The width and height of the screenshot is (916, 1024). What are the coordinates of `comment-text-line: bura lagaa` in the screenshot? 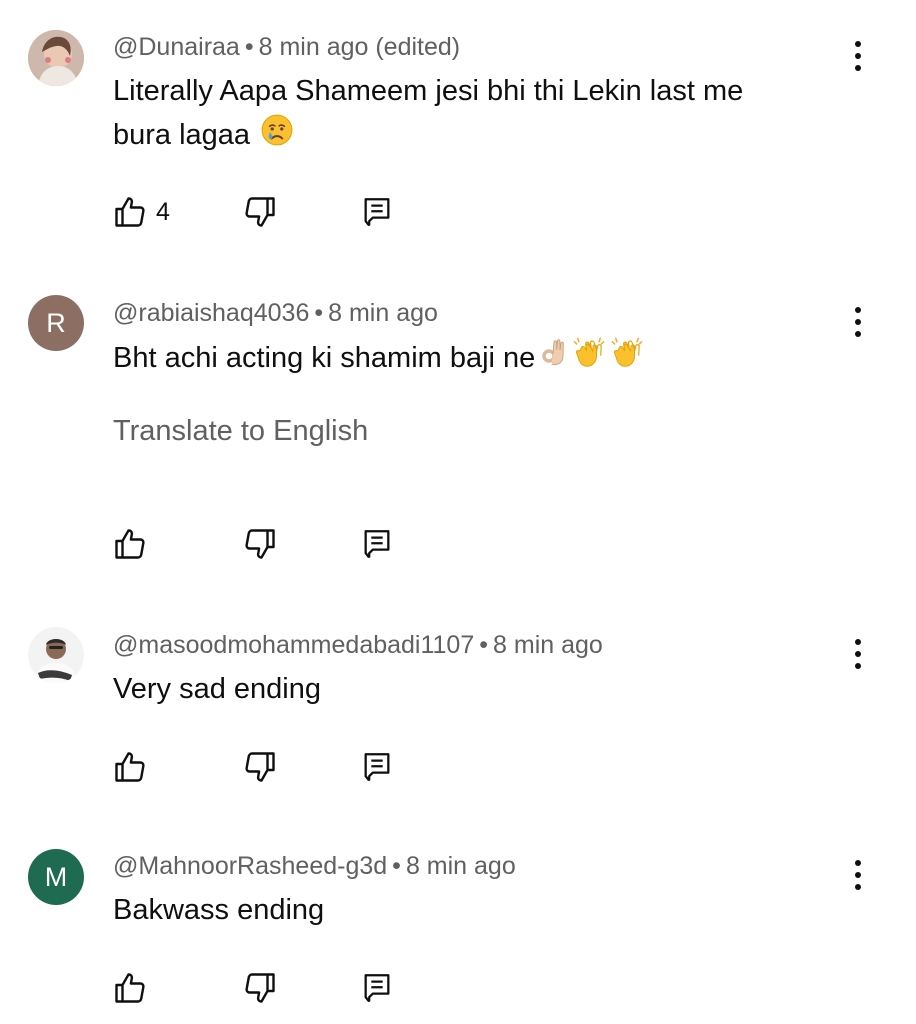 It's located at (182, 135).